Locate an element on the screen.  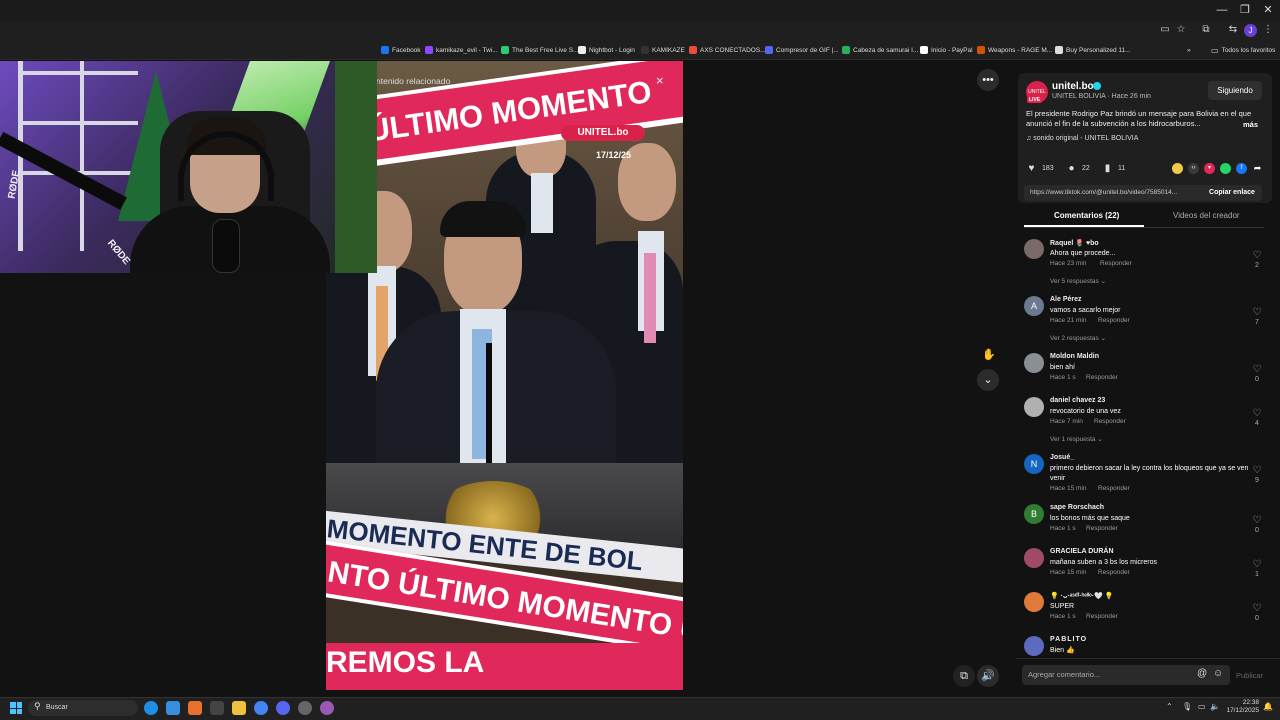
more-options-button: ••• is located at coordinates (988, 80).